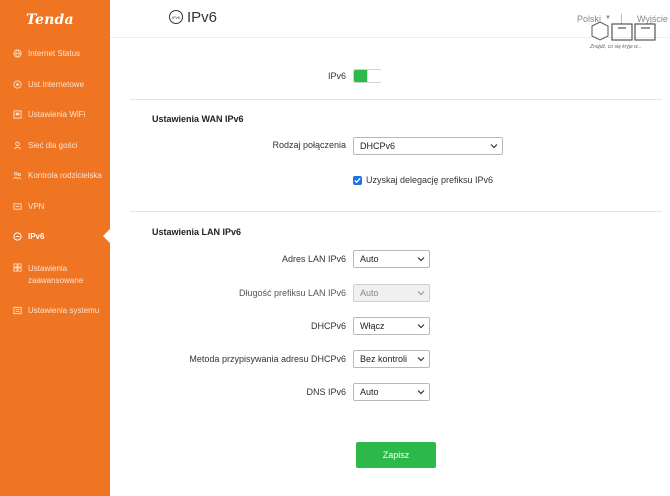  What do you see at coordinates (17, 114) in the screenshot?
I see `wifi-icon` at bounding box center [17, 114].